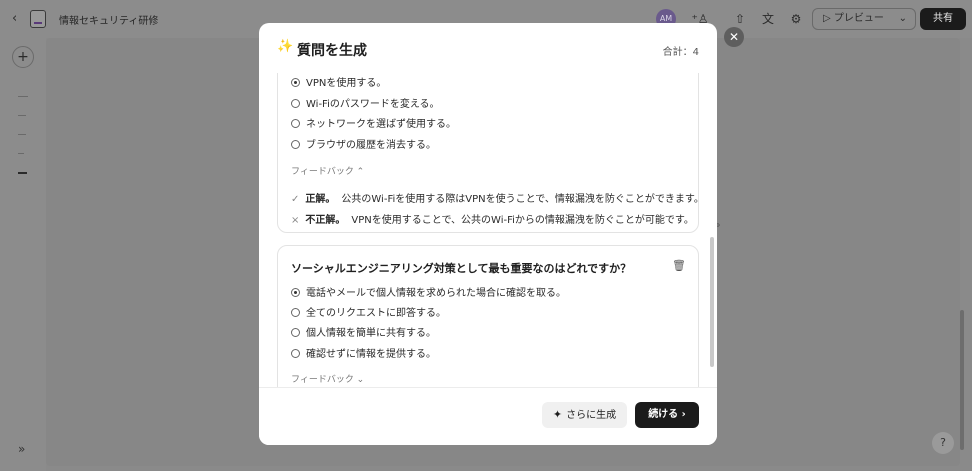  What do you see at coordinates (295, 199) in the screenshot?
I see `check-icon: ✓` at bounding box center [295, 199].